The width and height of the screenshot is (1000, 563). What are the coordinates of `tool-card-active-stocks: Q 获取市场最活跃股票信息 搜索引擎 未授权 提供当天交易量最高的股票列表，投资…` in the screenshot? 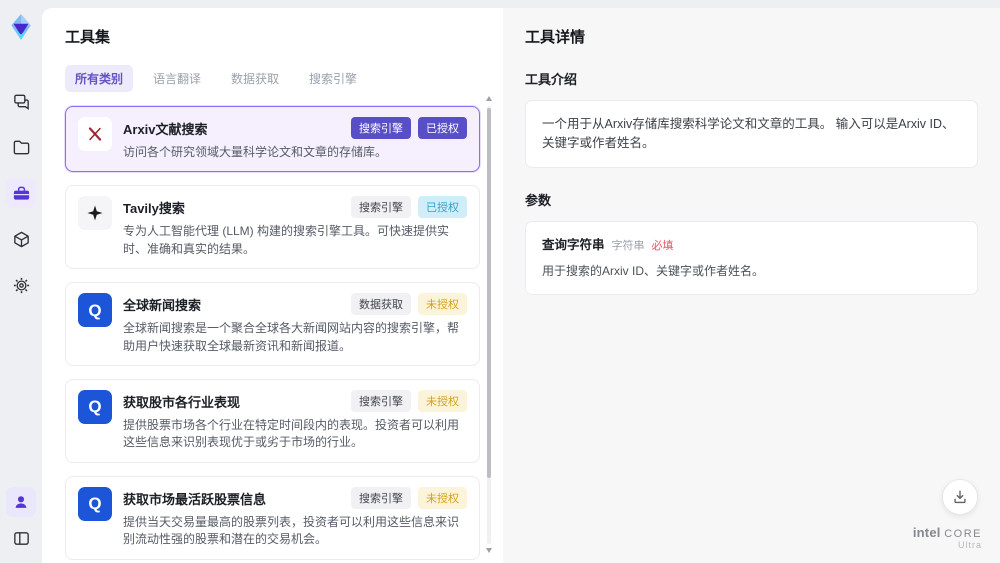 It's located at (272, 517).